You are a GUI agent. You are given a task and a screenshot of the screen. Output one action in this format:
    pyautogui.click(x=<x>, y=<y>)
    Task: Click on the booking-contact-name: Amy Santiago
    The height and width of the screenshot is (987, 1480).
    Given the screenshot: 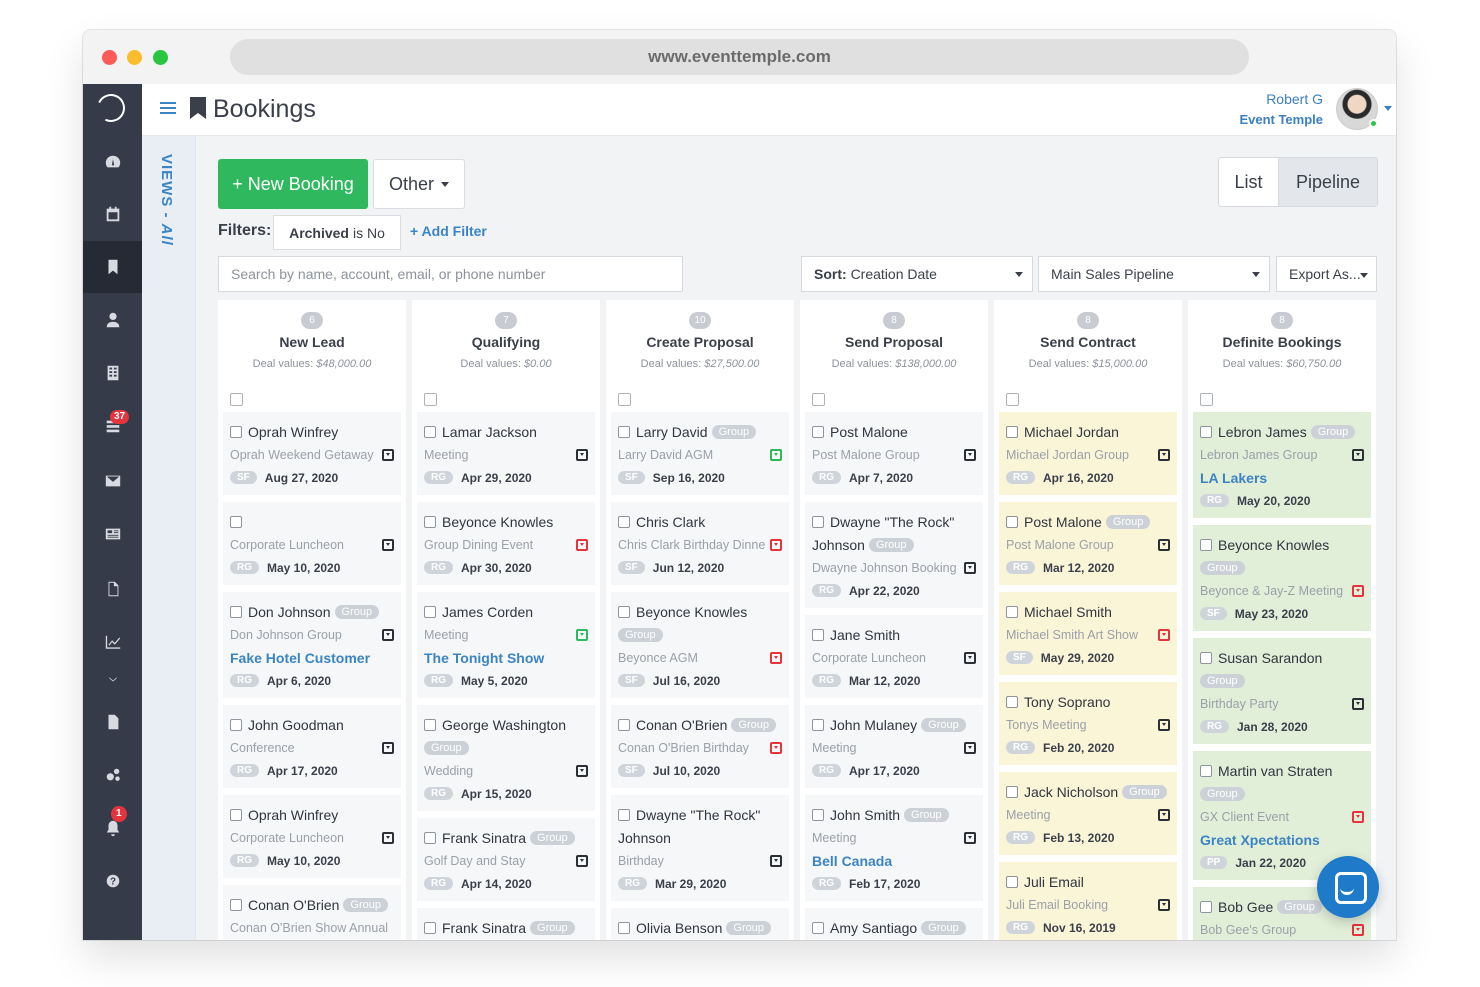 What is the action you would take?
    pyautogui.click(x=873, y=928)
    